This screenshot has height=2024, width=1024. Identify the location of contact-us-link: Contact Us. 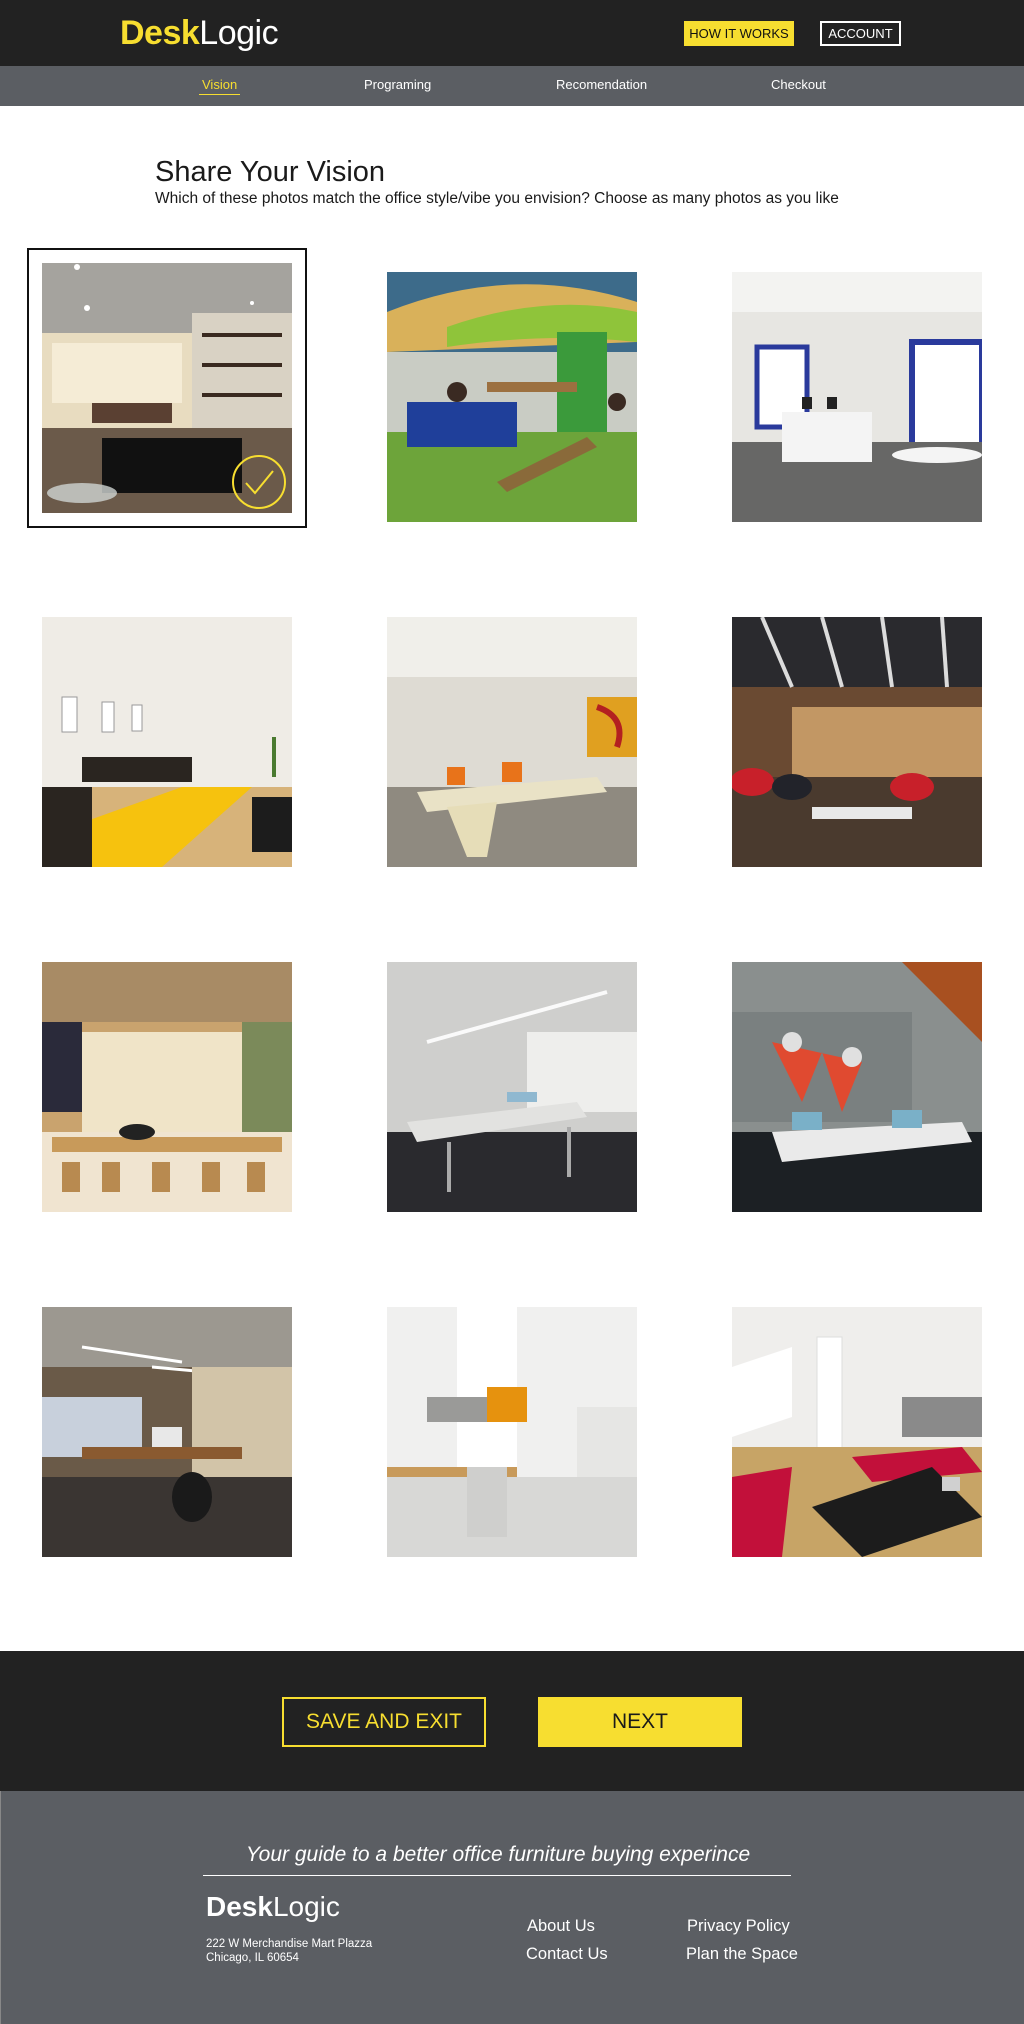
(567, 1954).